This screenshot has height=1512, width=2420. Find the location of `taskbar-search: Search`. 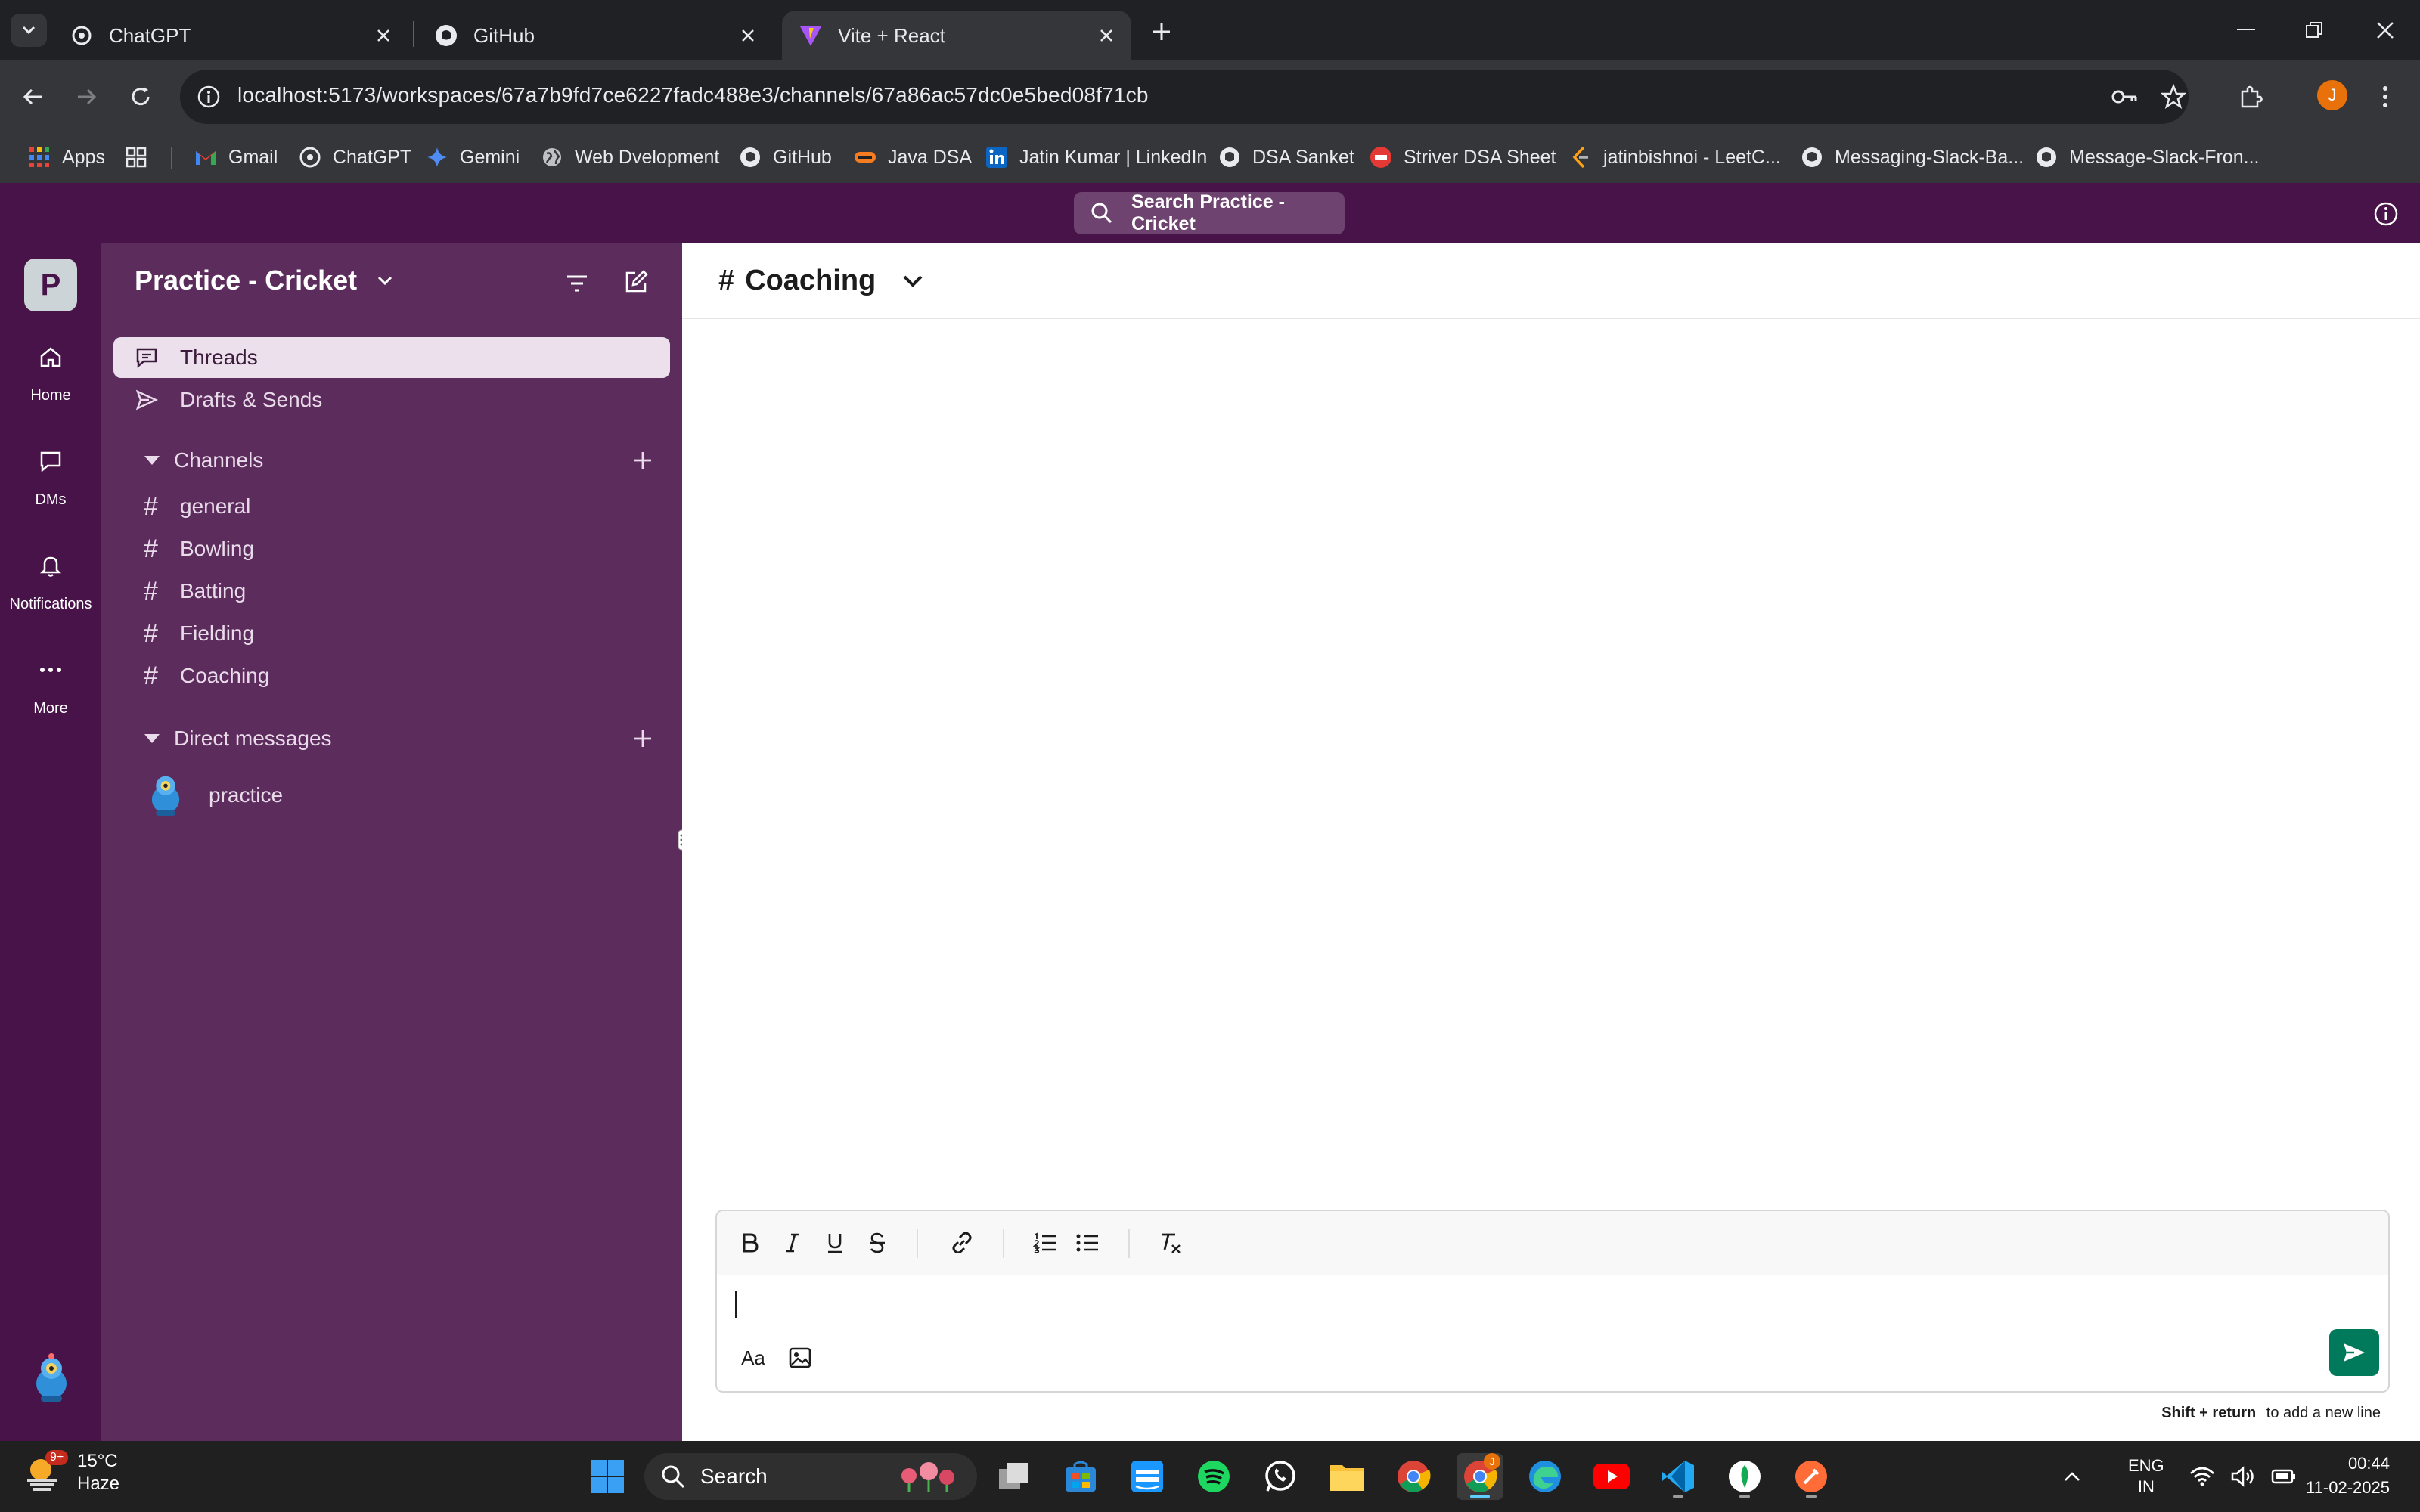

taskbar-search: Search is located at coordinates (810, 1476).